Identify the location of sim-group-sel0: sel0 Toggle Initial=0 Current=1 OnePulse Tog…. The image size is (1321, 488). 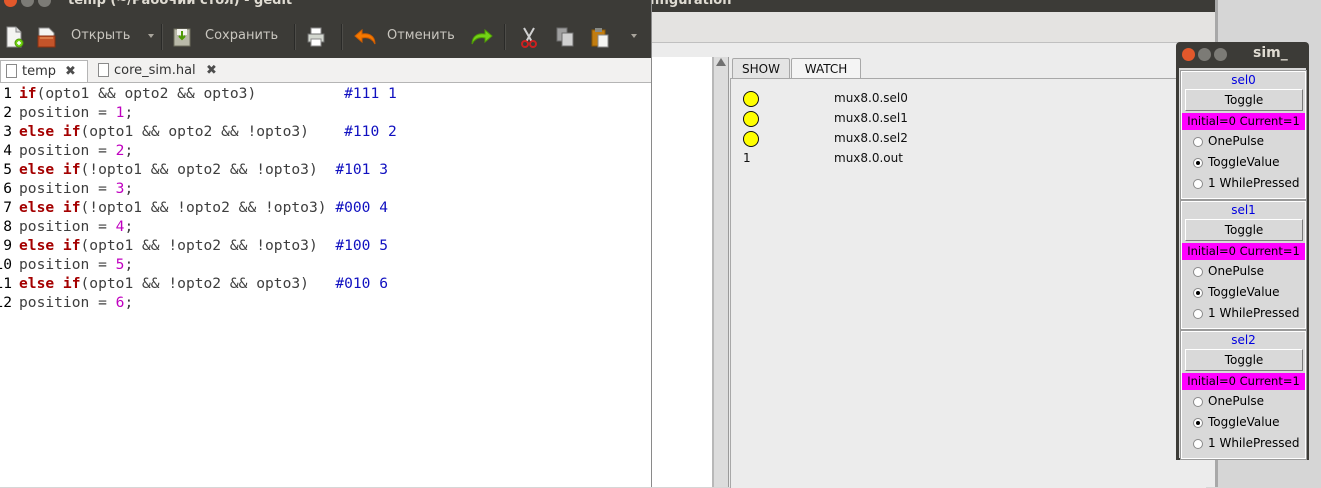
(1243, 135).